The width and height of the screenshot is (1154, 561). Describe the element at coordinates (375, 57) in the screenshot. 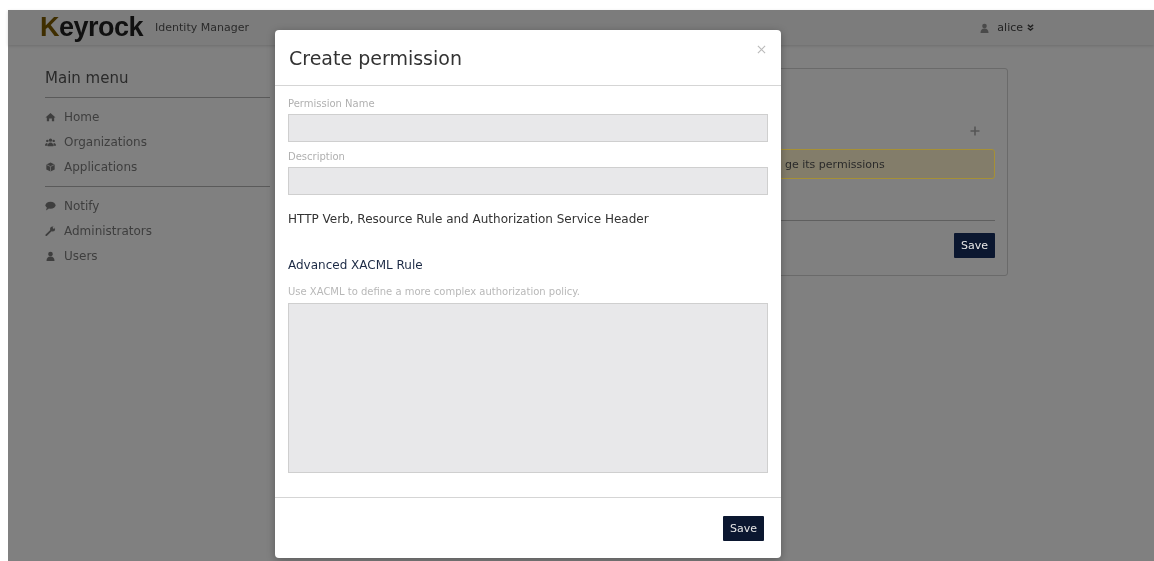

I see `modal-title: Create permission` at that location.